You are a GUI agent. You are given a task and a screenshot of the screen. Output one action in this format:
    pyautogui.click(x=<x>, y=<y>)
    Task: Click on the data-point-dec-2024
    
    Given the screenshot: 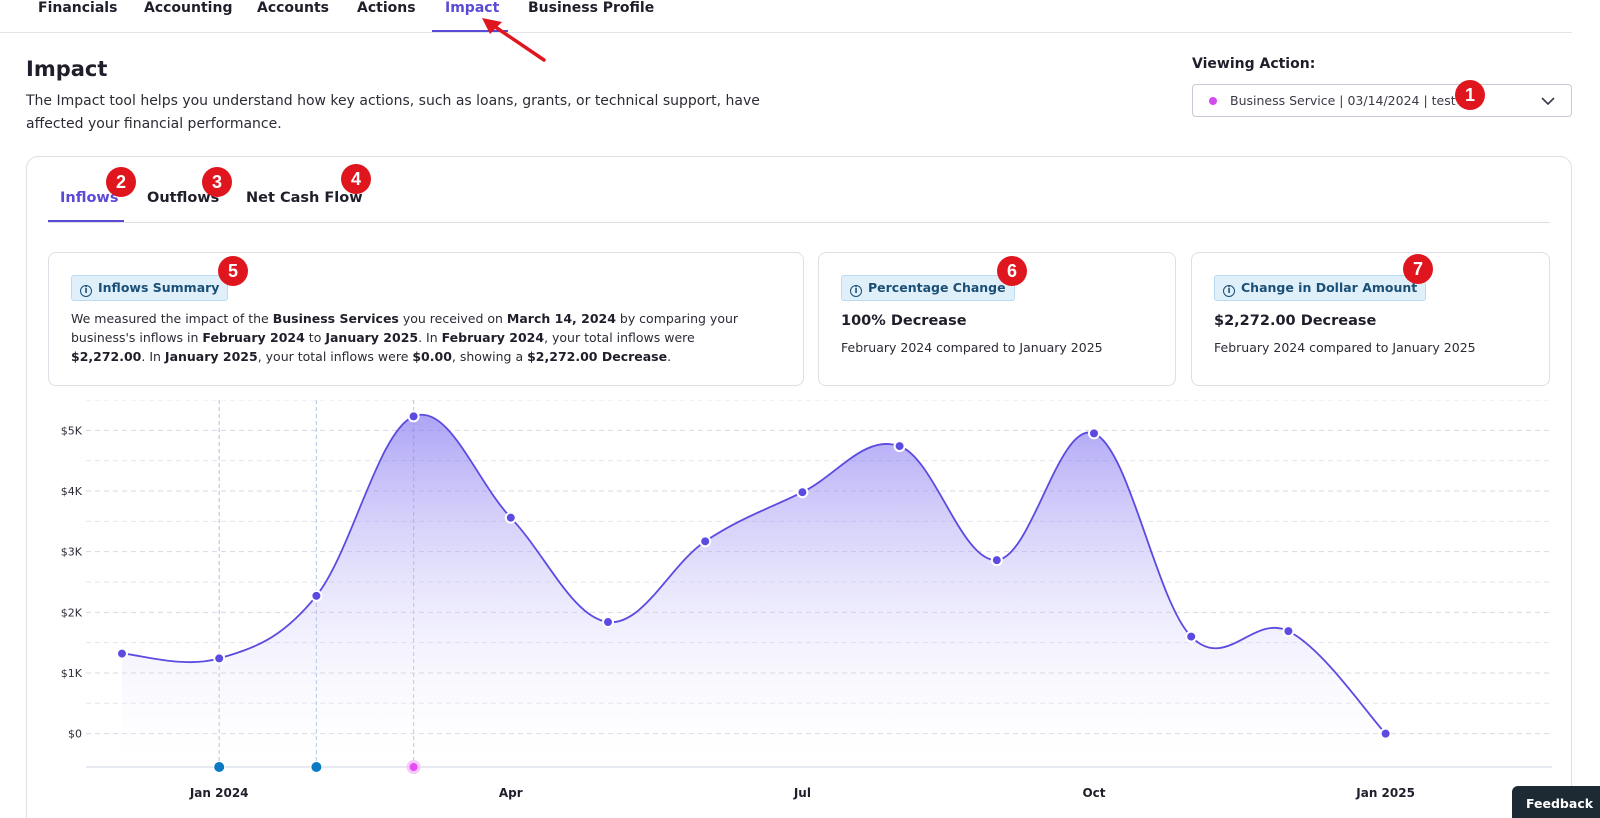 What is the action you would take?
    pyautogui.click(x=1288, y=631)
    